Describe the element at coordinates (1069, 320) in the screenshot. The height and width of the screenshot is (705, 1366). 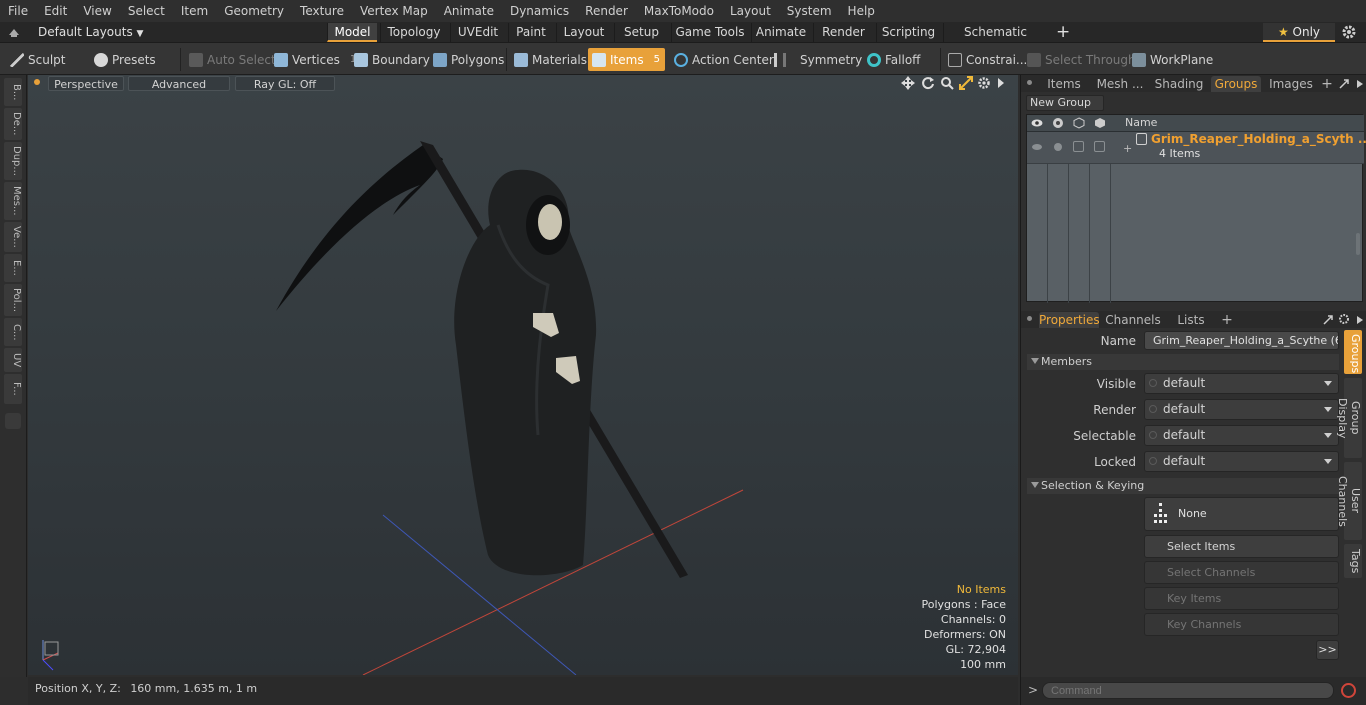
I see `tab-properties: Properties` at that location.